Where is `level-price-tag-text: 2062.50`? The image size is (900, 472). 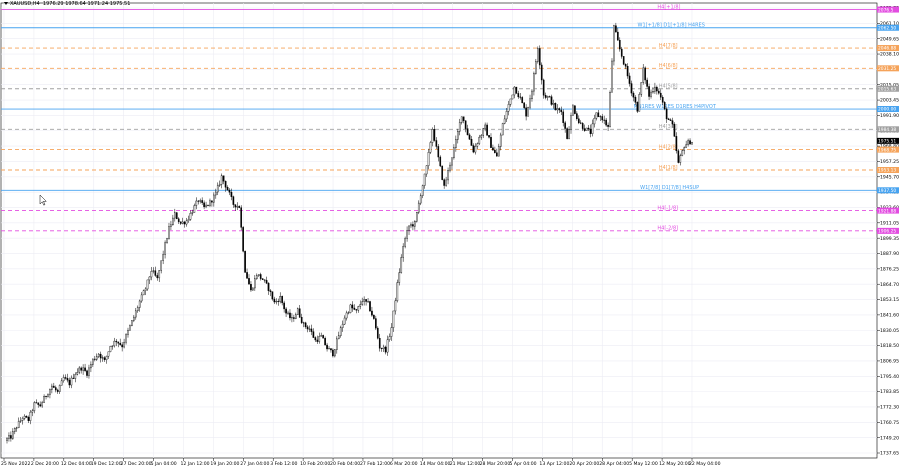 level-price-tag-text: 2062.50 is located at coordinates (887, 28).